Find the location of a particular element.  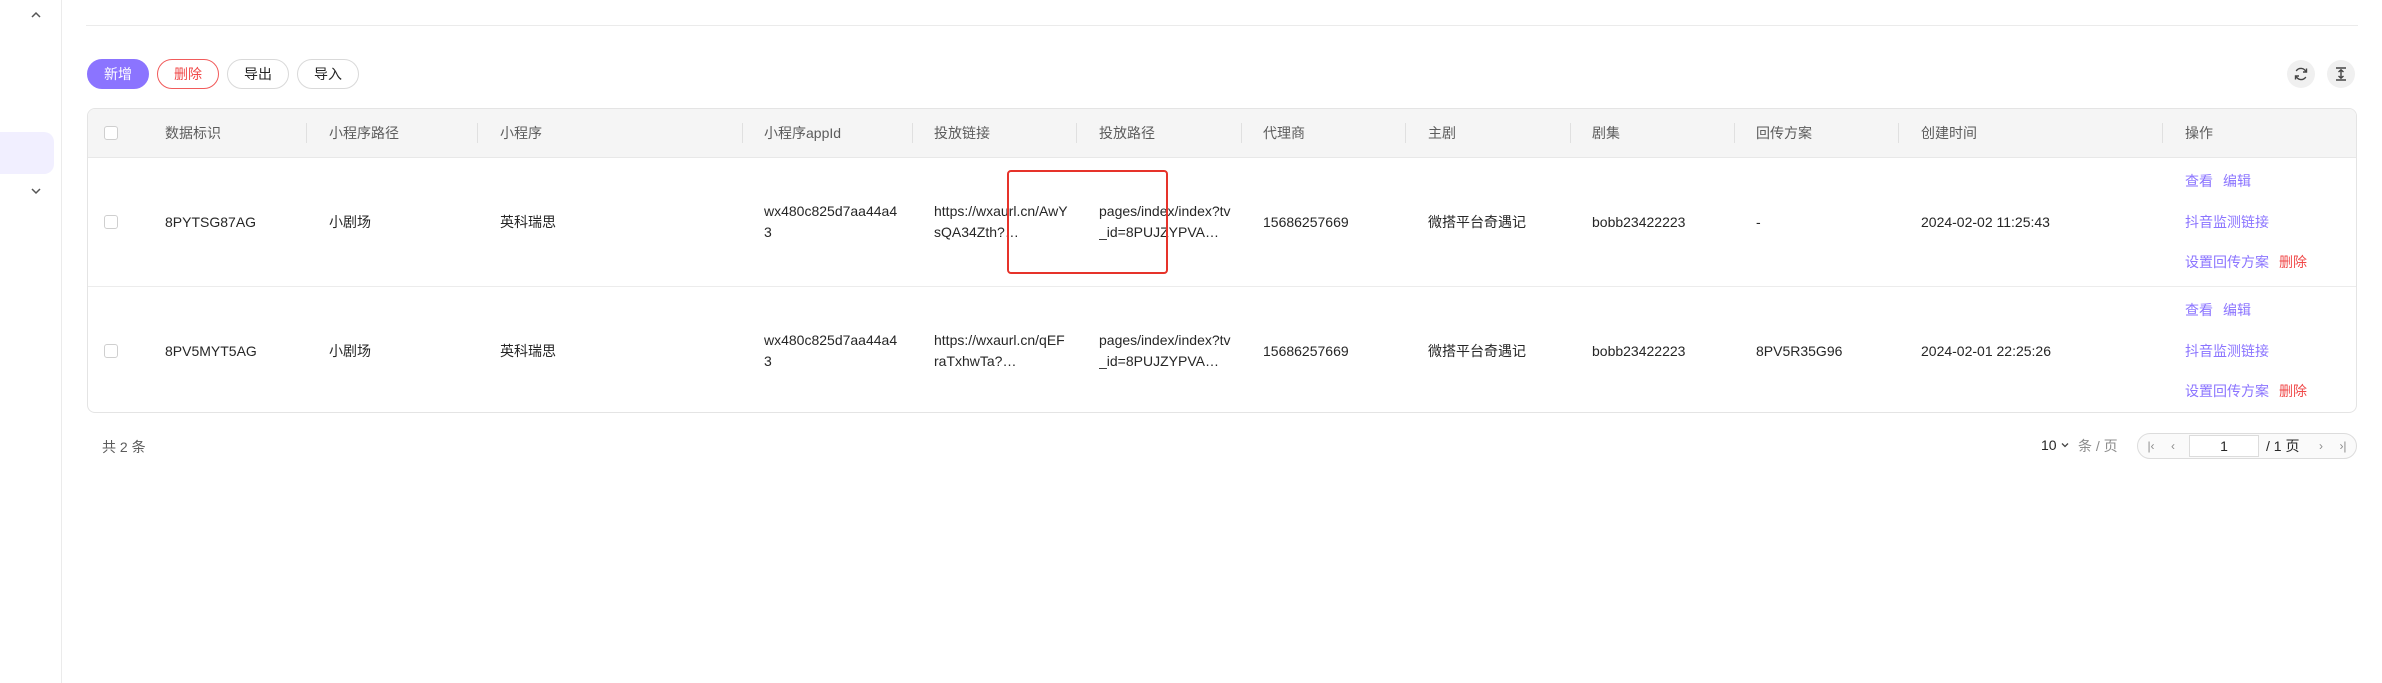

prev-page-icon: ‹ is located at coordinates (2173, 446).